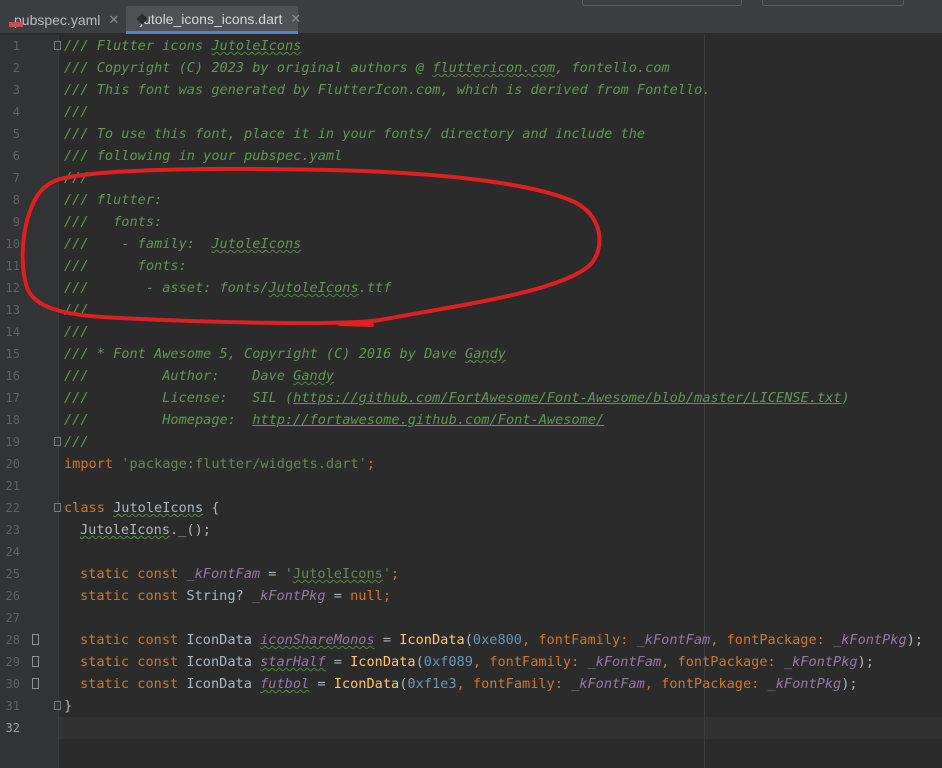  What do you see at coordinates (12, 464) in the screenshot?
I see `line-number: 20` at bounding box center [12, 464].